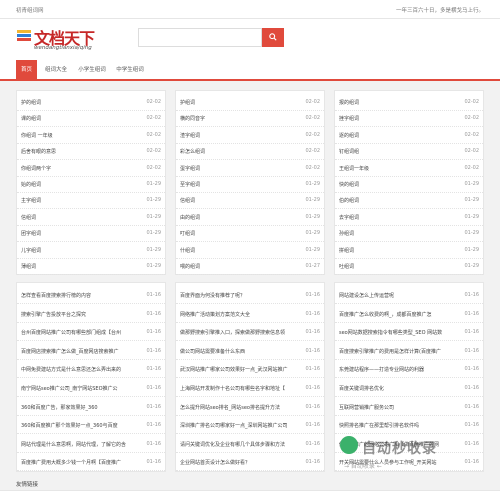 Image resolution: width=500 pixels, height=500 pixels. What do you see at coordinates (130, 70) in the screenshot?
I see `nav-middle-words: 中学生组词` at bounding box center [130, 70].